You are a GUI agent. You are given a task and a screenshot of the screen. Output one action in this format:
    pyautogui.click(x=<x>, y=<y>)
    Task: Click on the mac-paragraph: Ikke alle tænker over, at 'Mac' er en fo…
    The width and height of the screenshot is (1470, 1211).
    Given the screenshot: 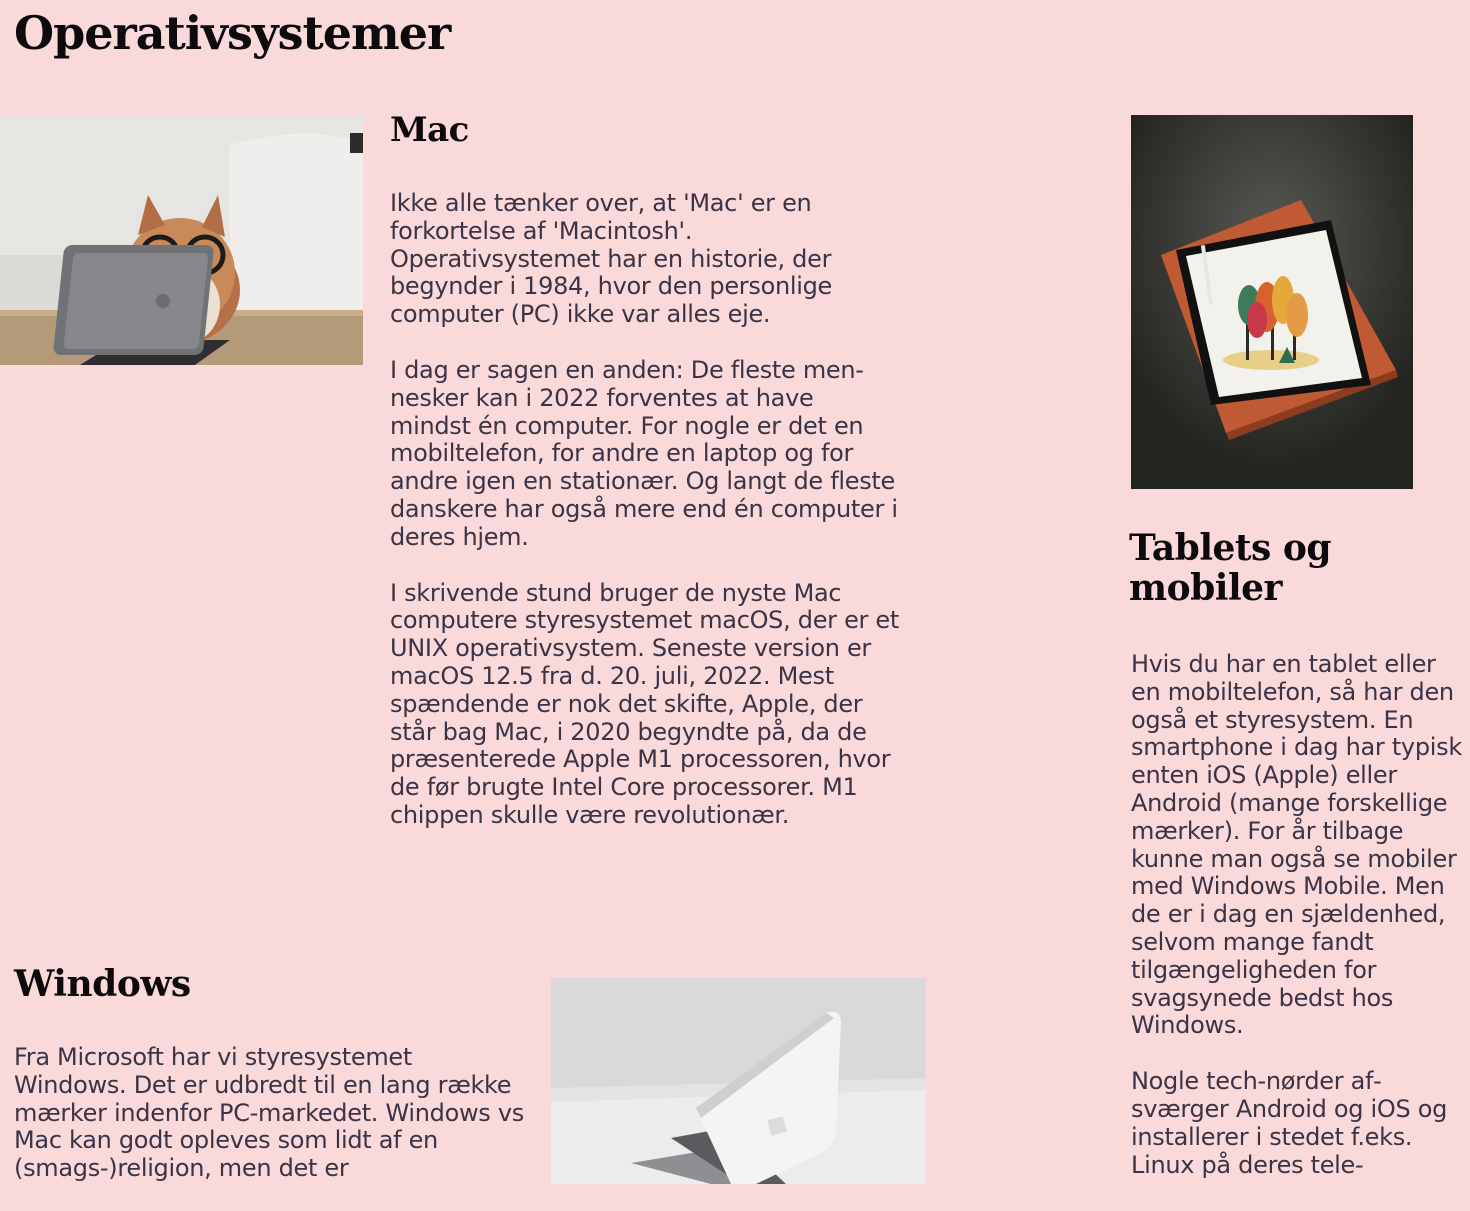 What is the action you would take?
    pyautogui.click(x=611, y=259)
    